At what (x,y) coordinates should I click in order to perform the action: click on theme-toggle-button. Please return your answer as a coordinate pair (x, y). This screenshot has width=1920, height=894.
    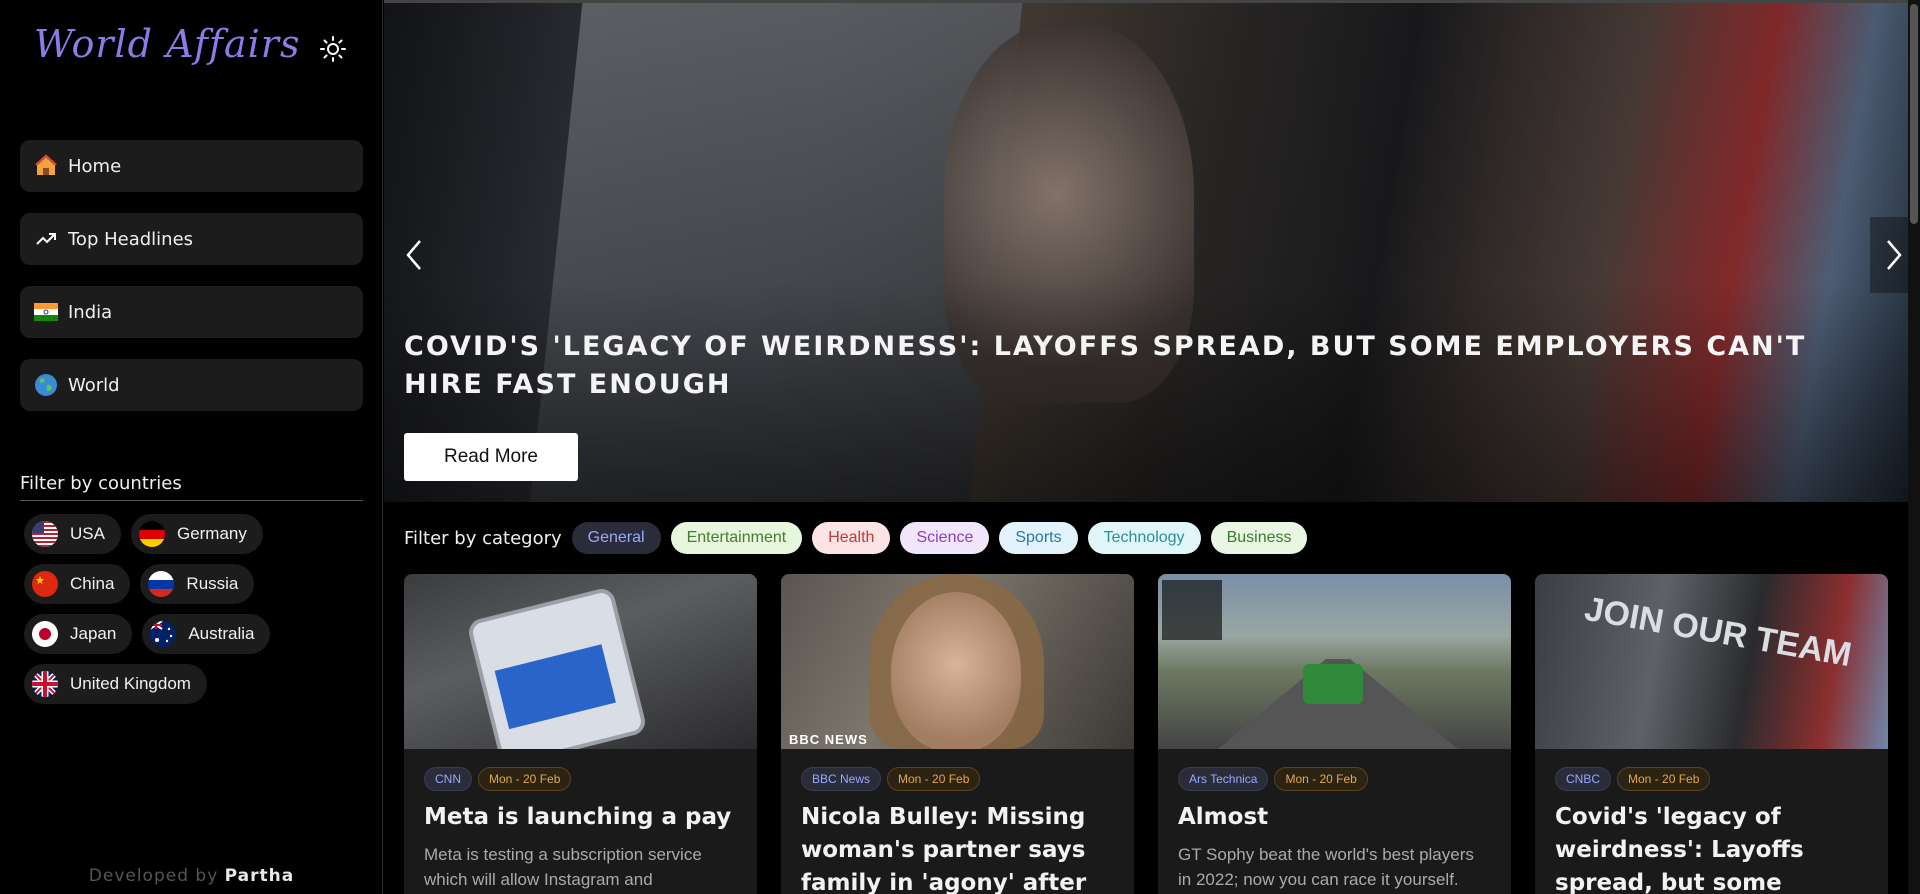
    Looking at the image, I should click on (333, 49).